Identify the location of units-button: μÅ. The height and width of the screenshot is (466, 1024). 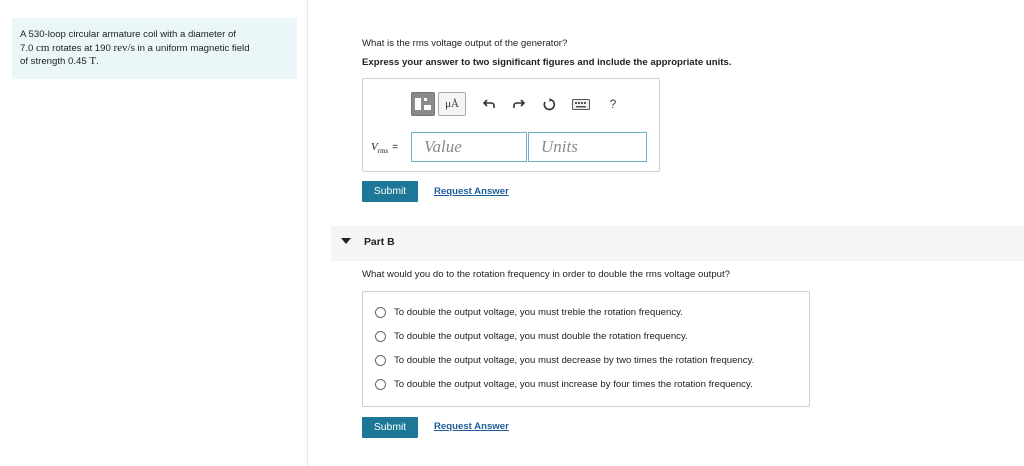
(452, 104).